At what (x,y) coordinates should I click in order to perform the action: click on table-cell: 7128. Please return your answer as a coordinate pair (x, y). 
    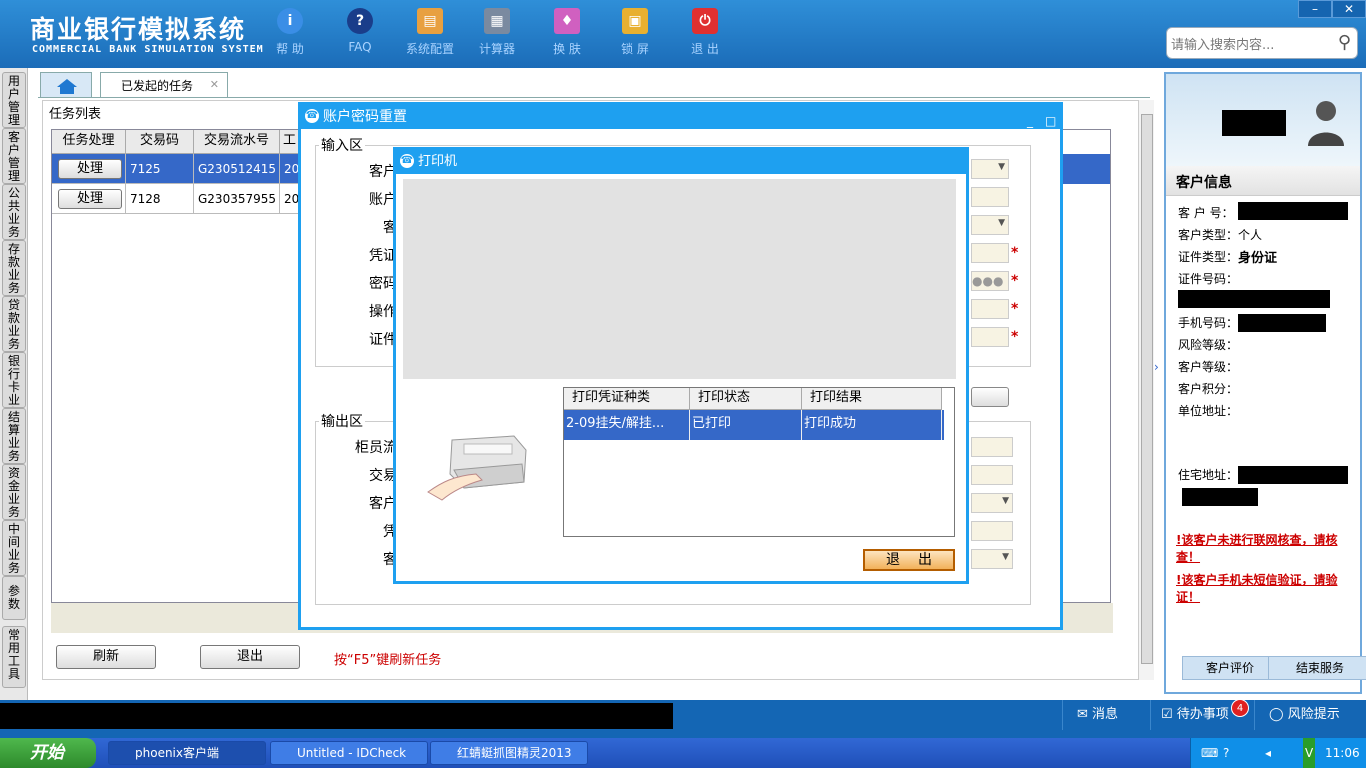
    Looking at the image, I should click on (160, 199).